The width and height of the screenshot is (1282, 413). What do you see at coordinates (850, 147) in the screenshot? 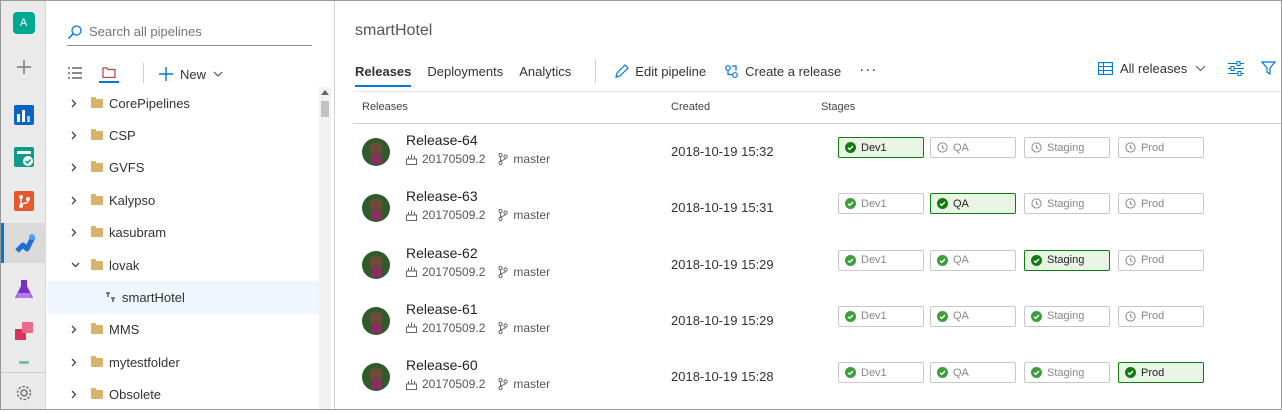
I see `check-circle-icon` at bounding box center [850, 147].